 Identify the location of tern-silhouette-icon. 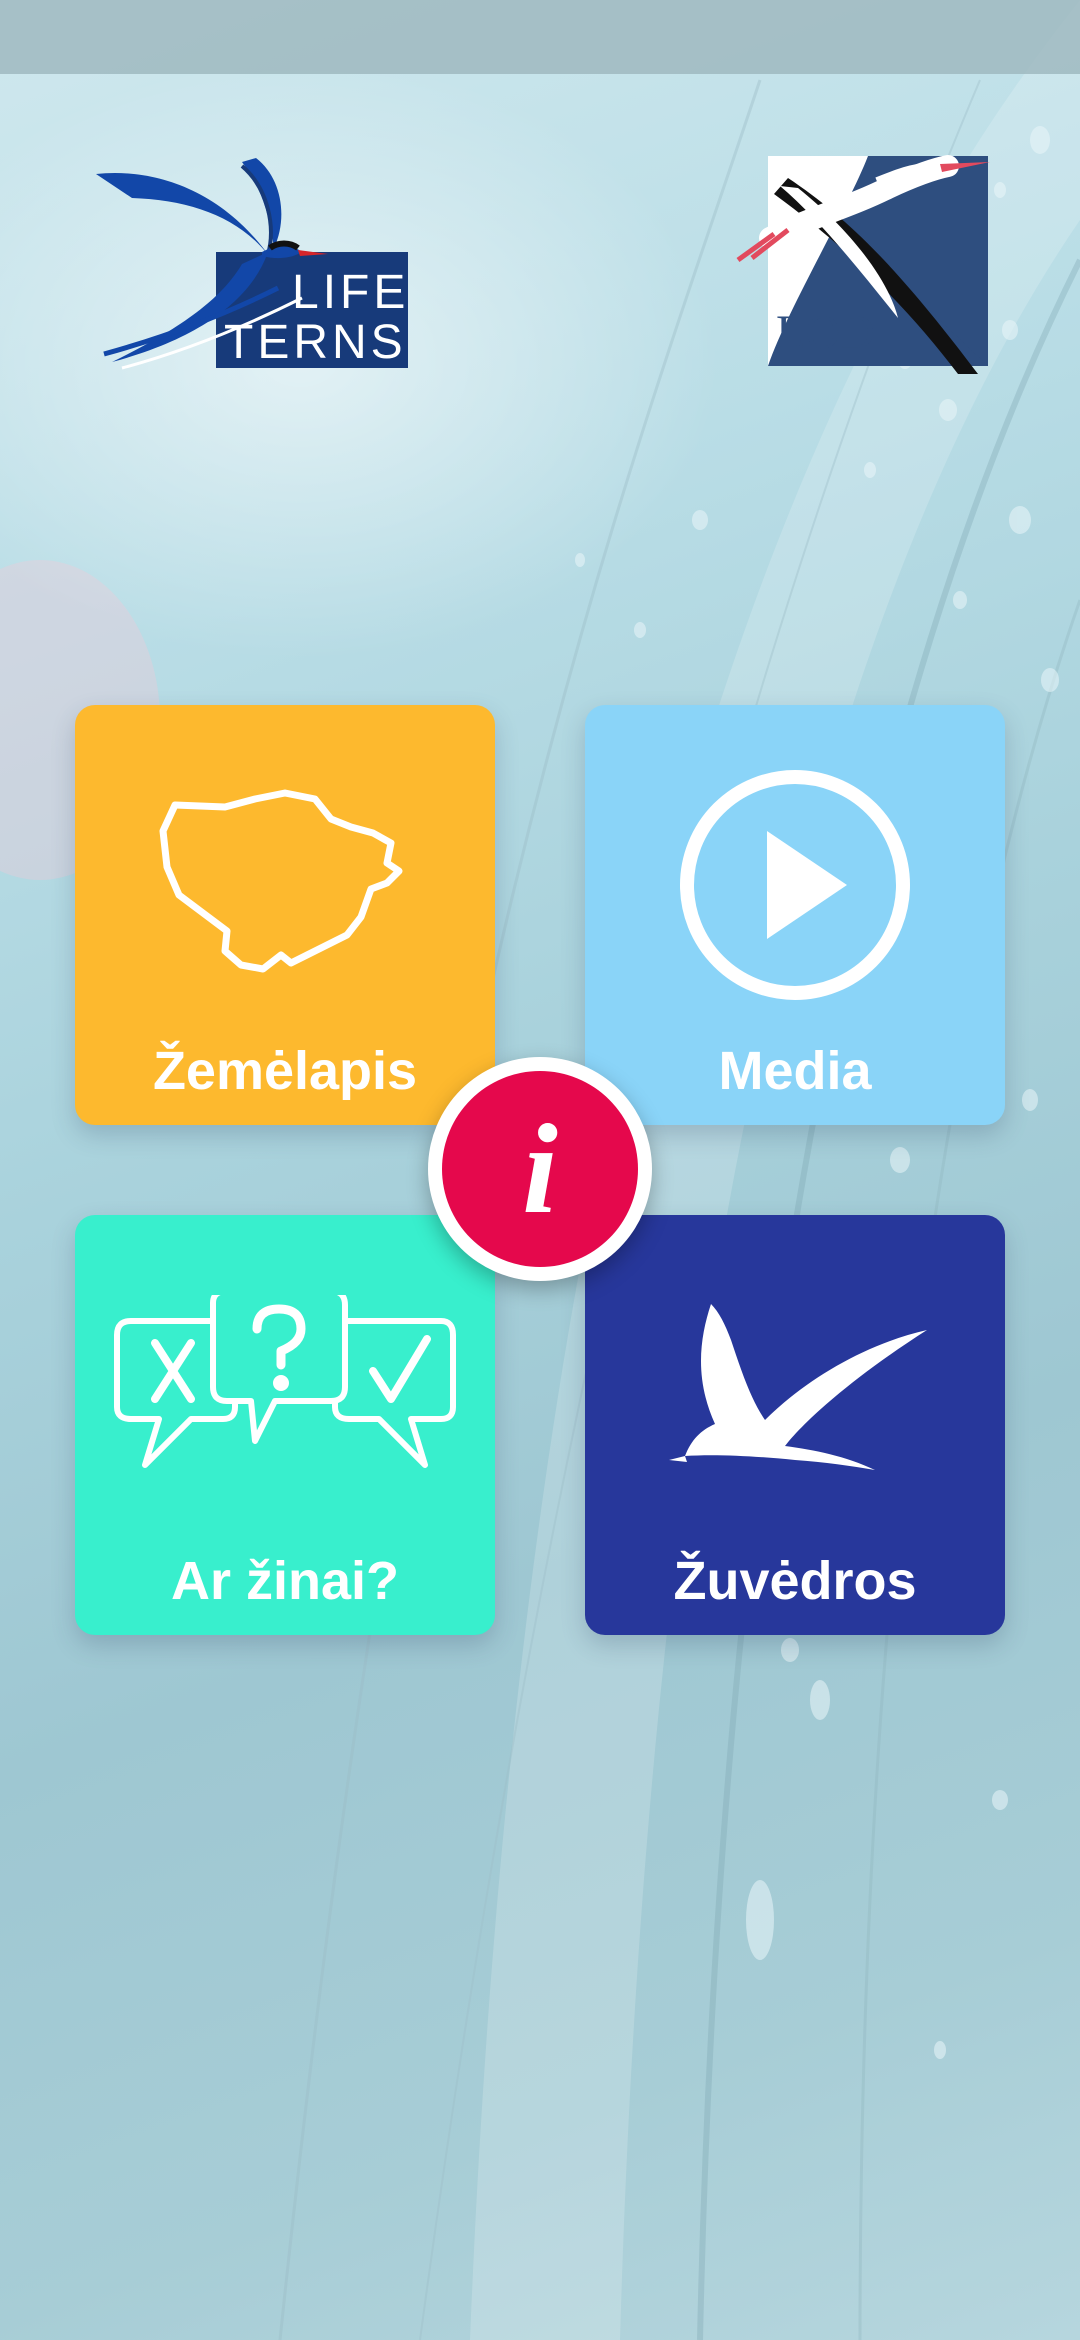
(795, 1395).